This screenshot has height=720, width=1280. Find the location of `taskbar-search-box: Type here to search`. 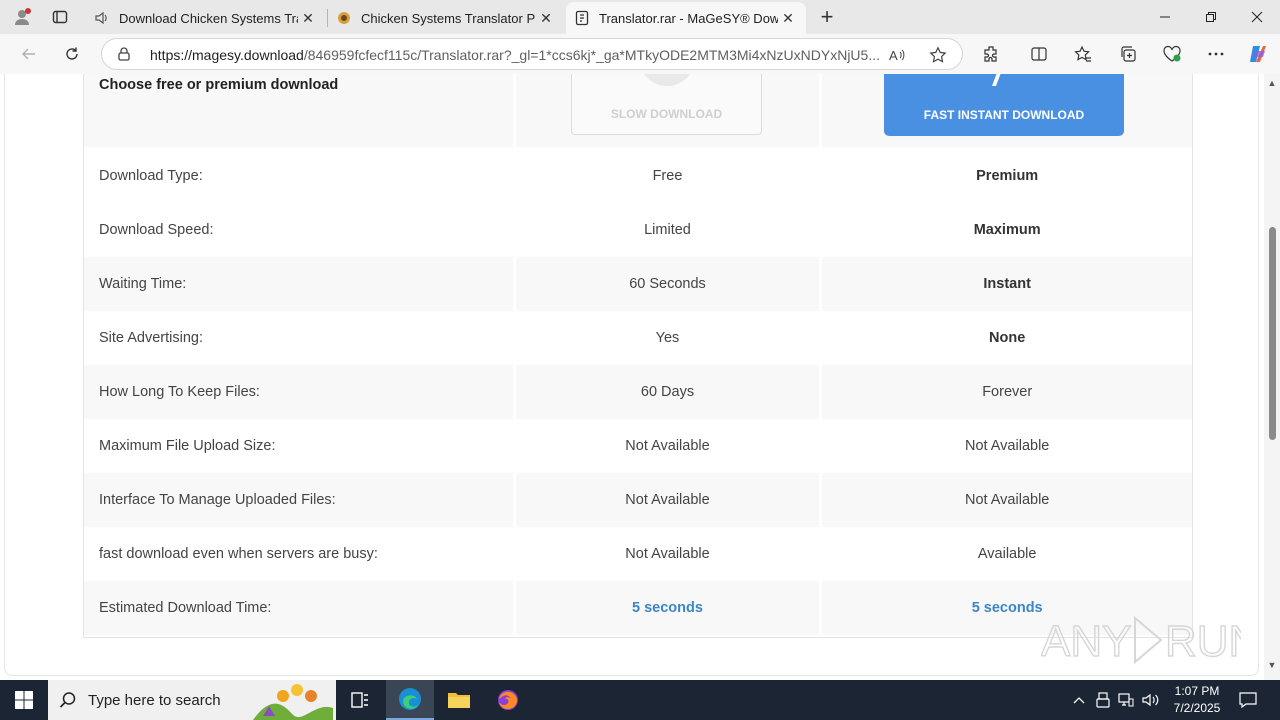

taskbar-search-box: Type here to search is located at coordinates (192, 700).